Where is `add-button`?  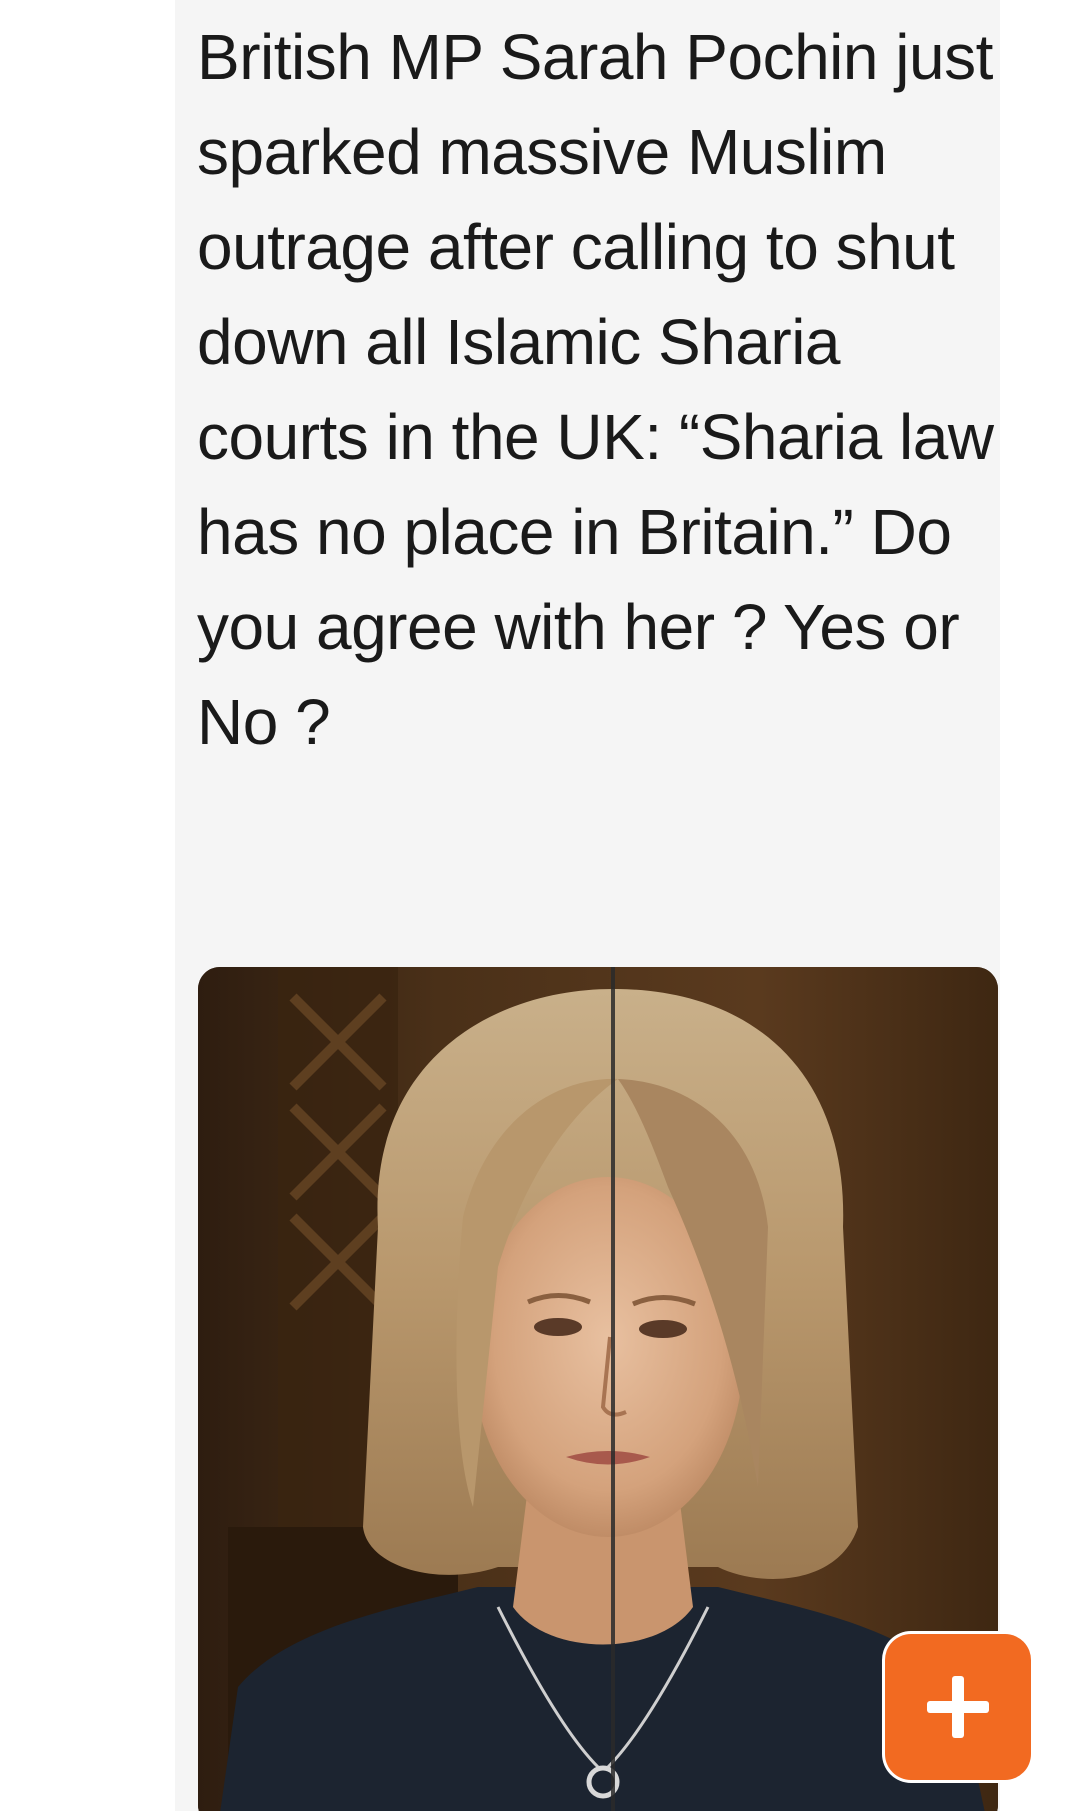
add-button is located at coordinates (958, 1707).